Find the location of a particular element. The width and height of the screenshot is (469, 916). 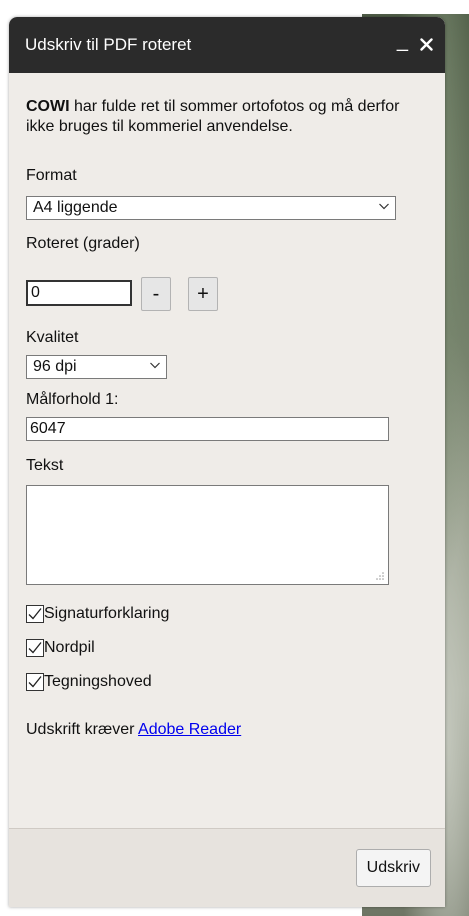

text-label: Tekst is located at coordinates (45, 465).